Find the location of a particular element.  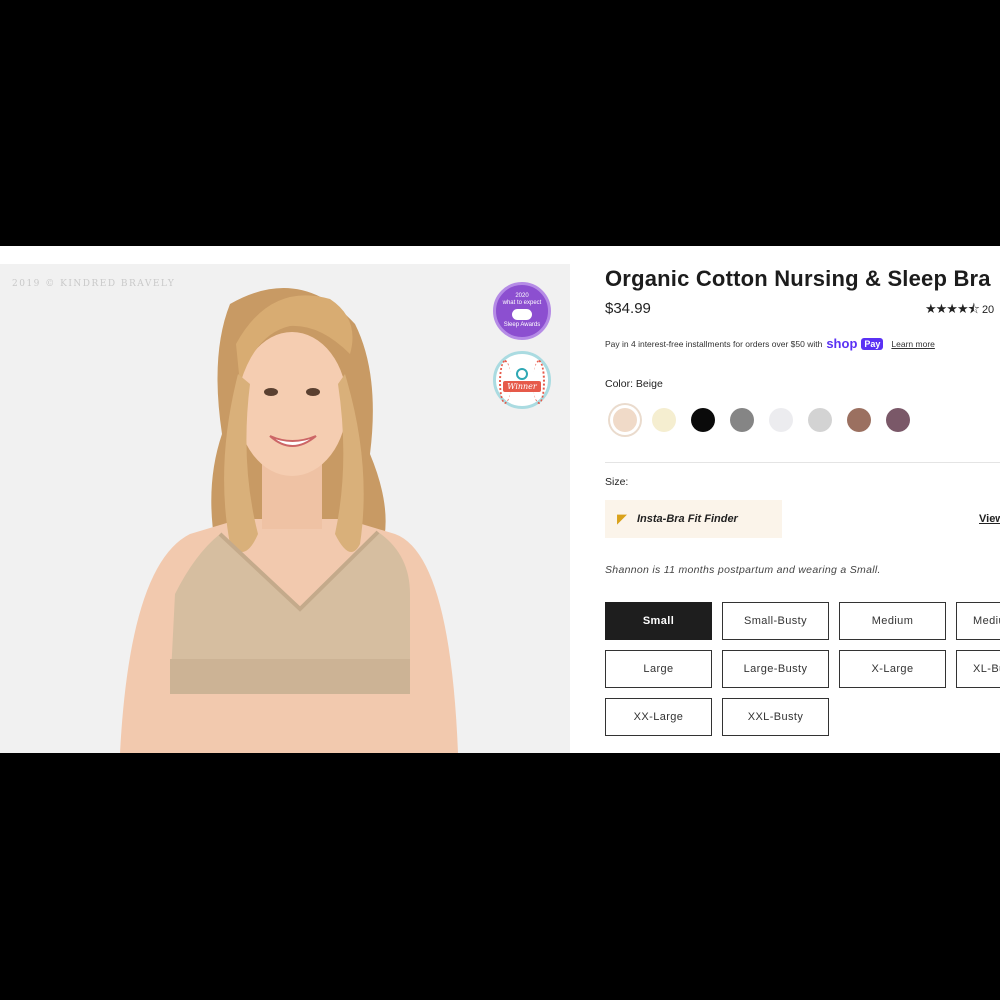

shop-pay-logo-pay: Pay is located at coordinates (872, 343).